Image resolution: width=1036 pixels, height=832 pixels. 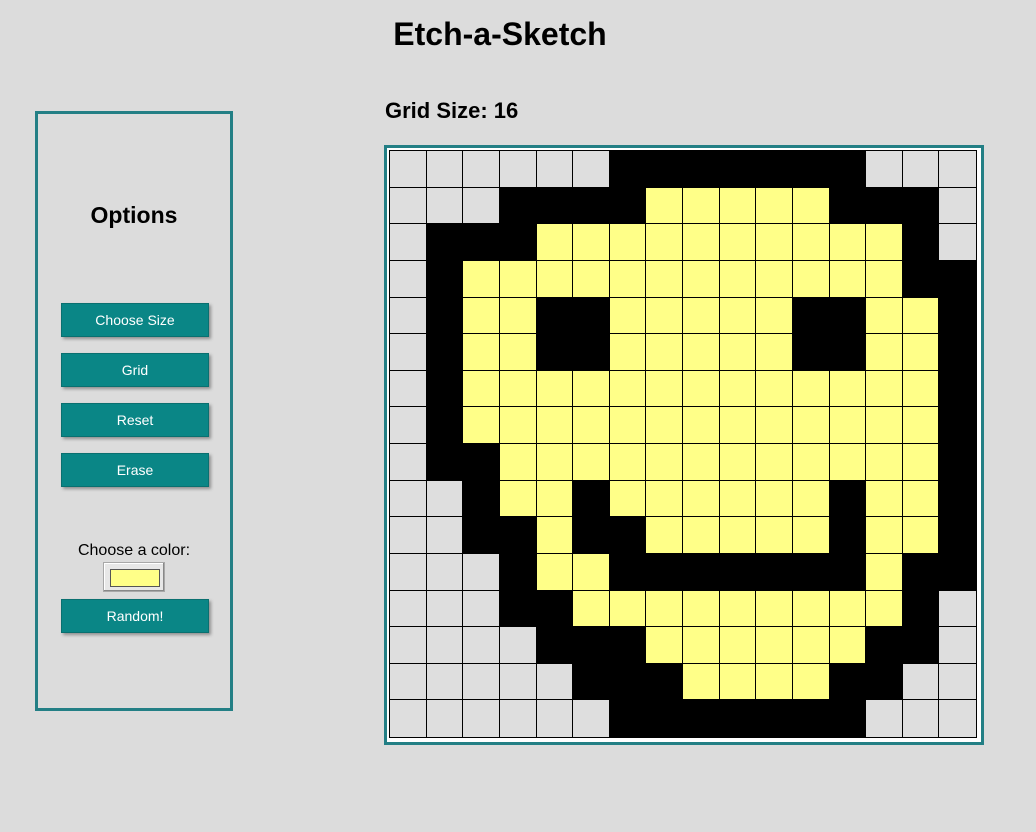 I want to click on color-picker-input, so click(x=134, y=577).